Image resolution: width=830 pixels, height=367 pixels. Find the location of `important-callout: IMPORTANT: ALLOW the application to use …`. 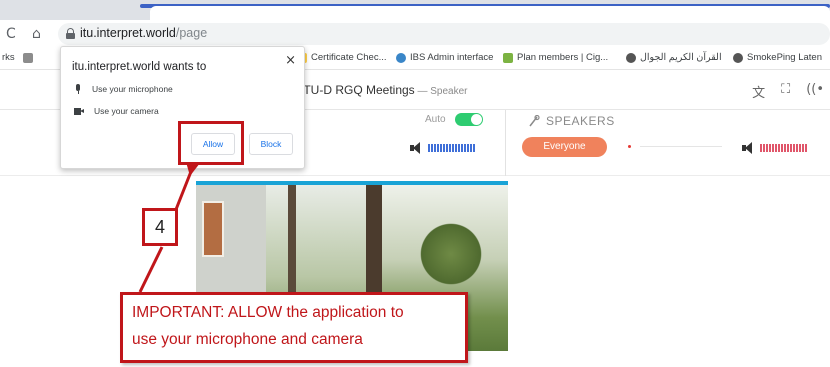

important-callout: IMPORTANT: ALLOW the application to use … is located at coordinates (294, 327).